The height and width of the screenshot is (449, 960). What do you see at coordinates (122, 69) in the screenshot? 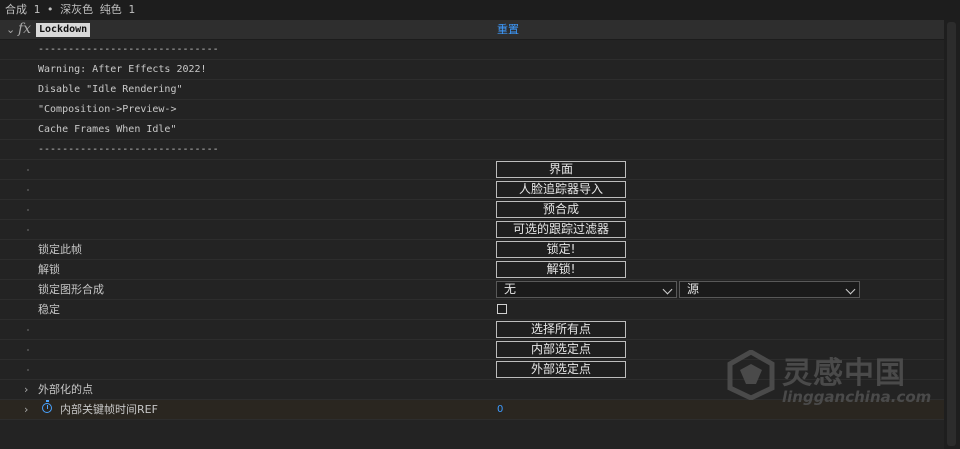
I see `info-line: Warning: After Effects 2022!` at bounding box center [122, 69].